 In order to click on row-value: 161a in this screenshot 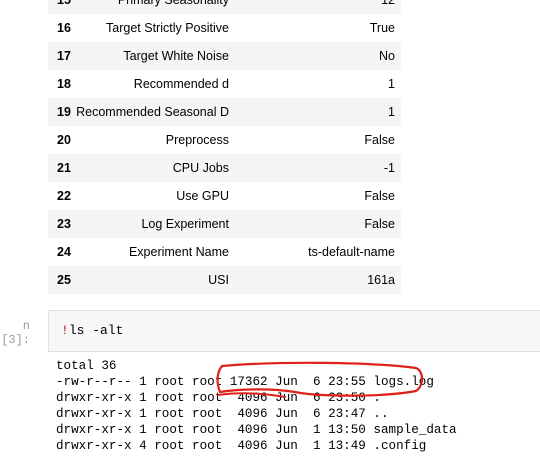, I will do `click(381, 280)`.